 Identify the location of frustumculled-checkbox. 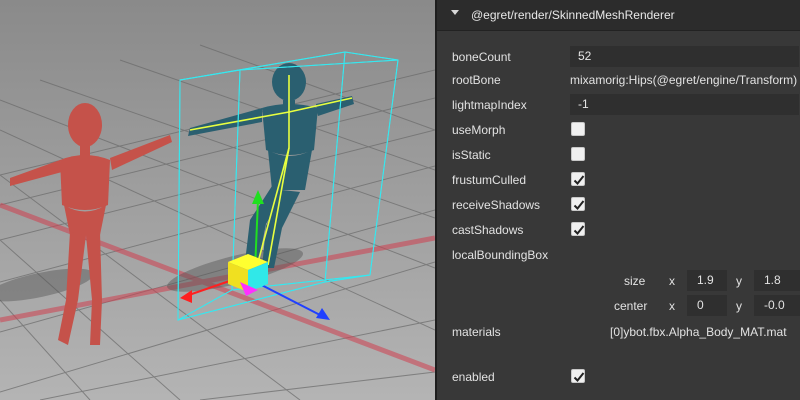
(578, 179).